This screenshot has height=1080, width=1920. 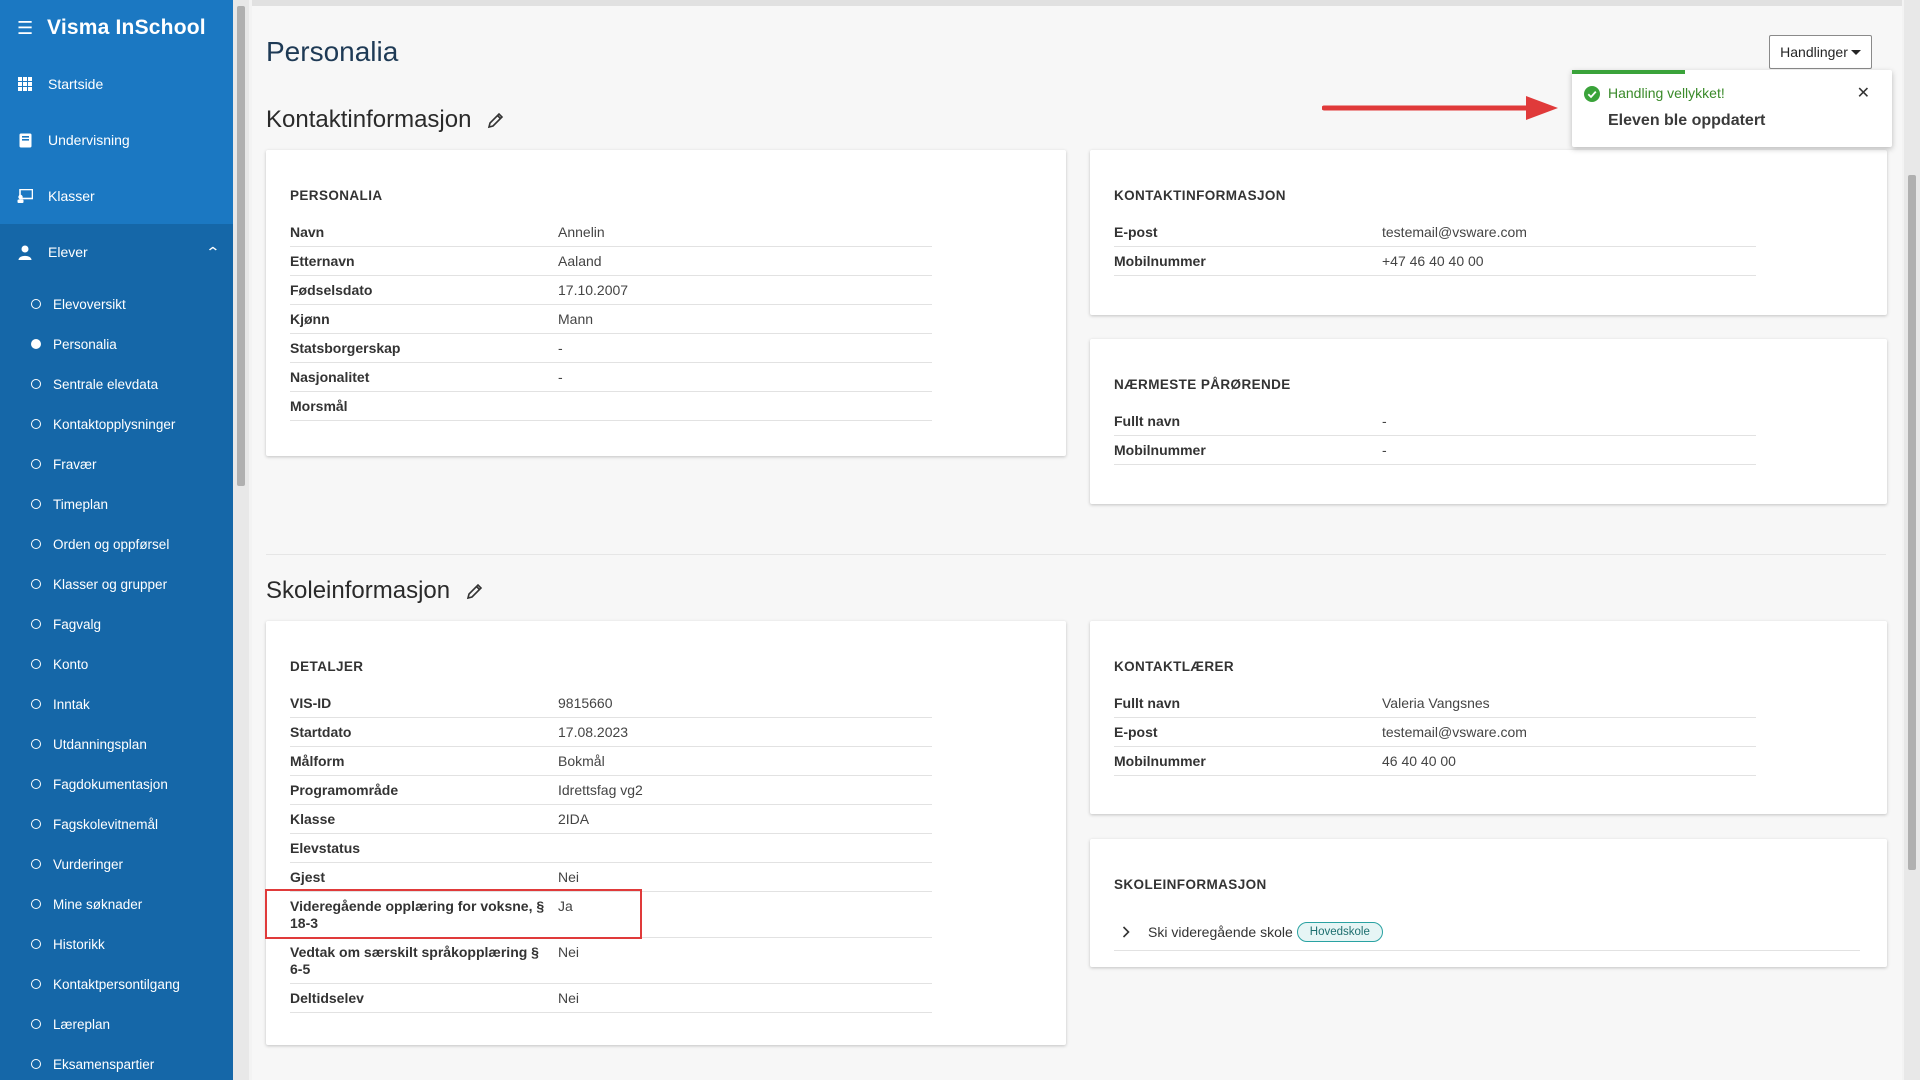 I want to click on sidebar-subitem-label: Kontaktopplysninger, so click(x=114, y=424).